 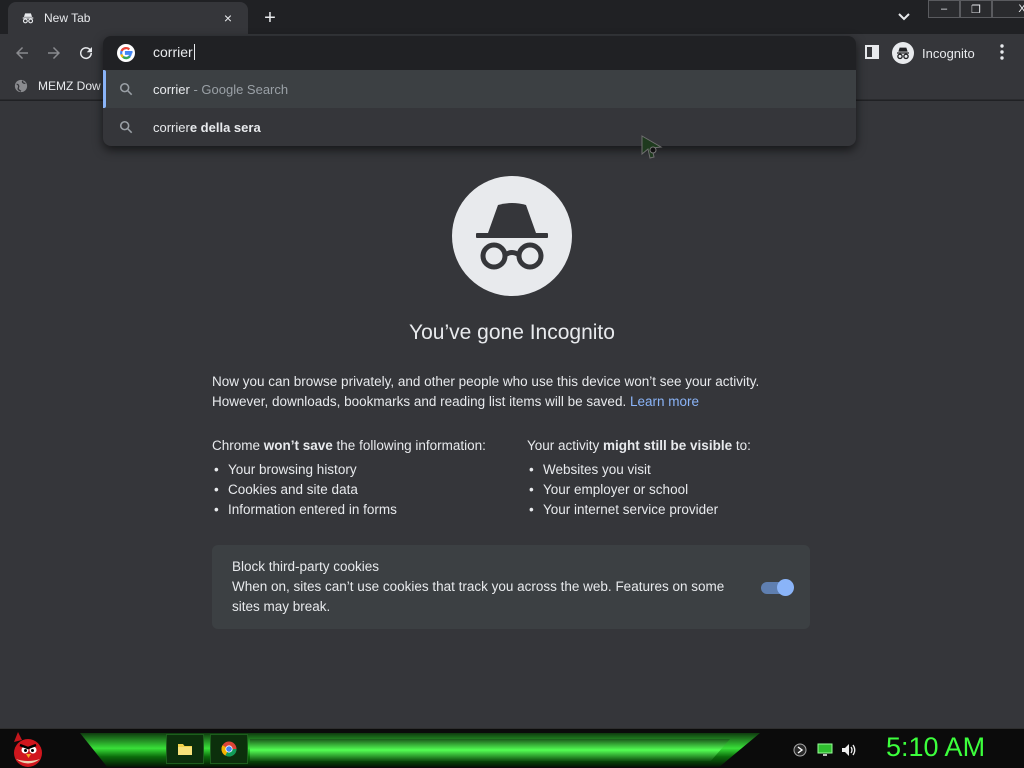 I want to click on back-arrow-icon, so click(x=22, y=53).